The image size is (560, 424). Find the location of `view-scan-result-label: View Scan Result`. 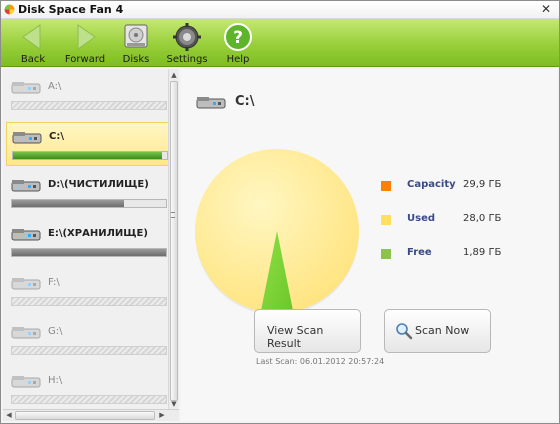

view-scan-result-label: View Scan Result is located at coordinates (295, 337).